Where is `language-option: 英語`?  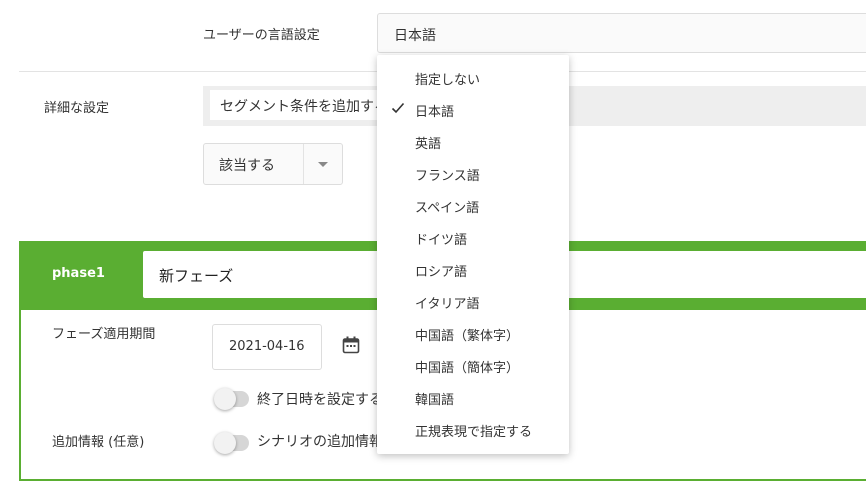 language-option: 英語 is located at coordinates (473, 141).